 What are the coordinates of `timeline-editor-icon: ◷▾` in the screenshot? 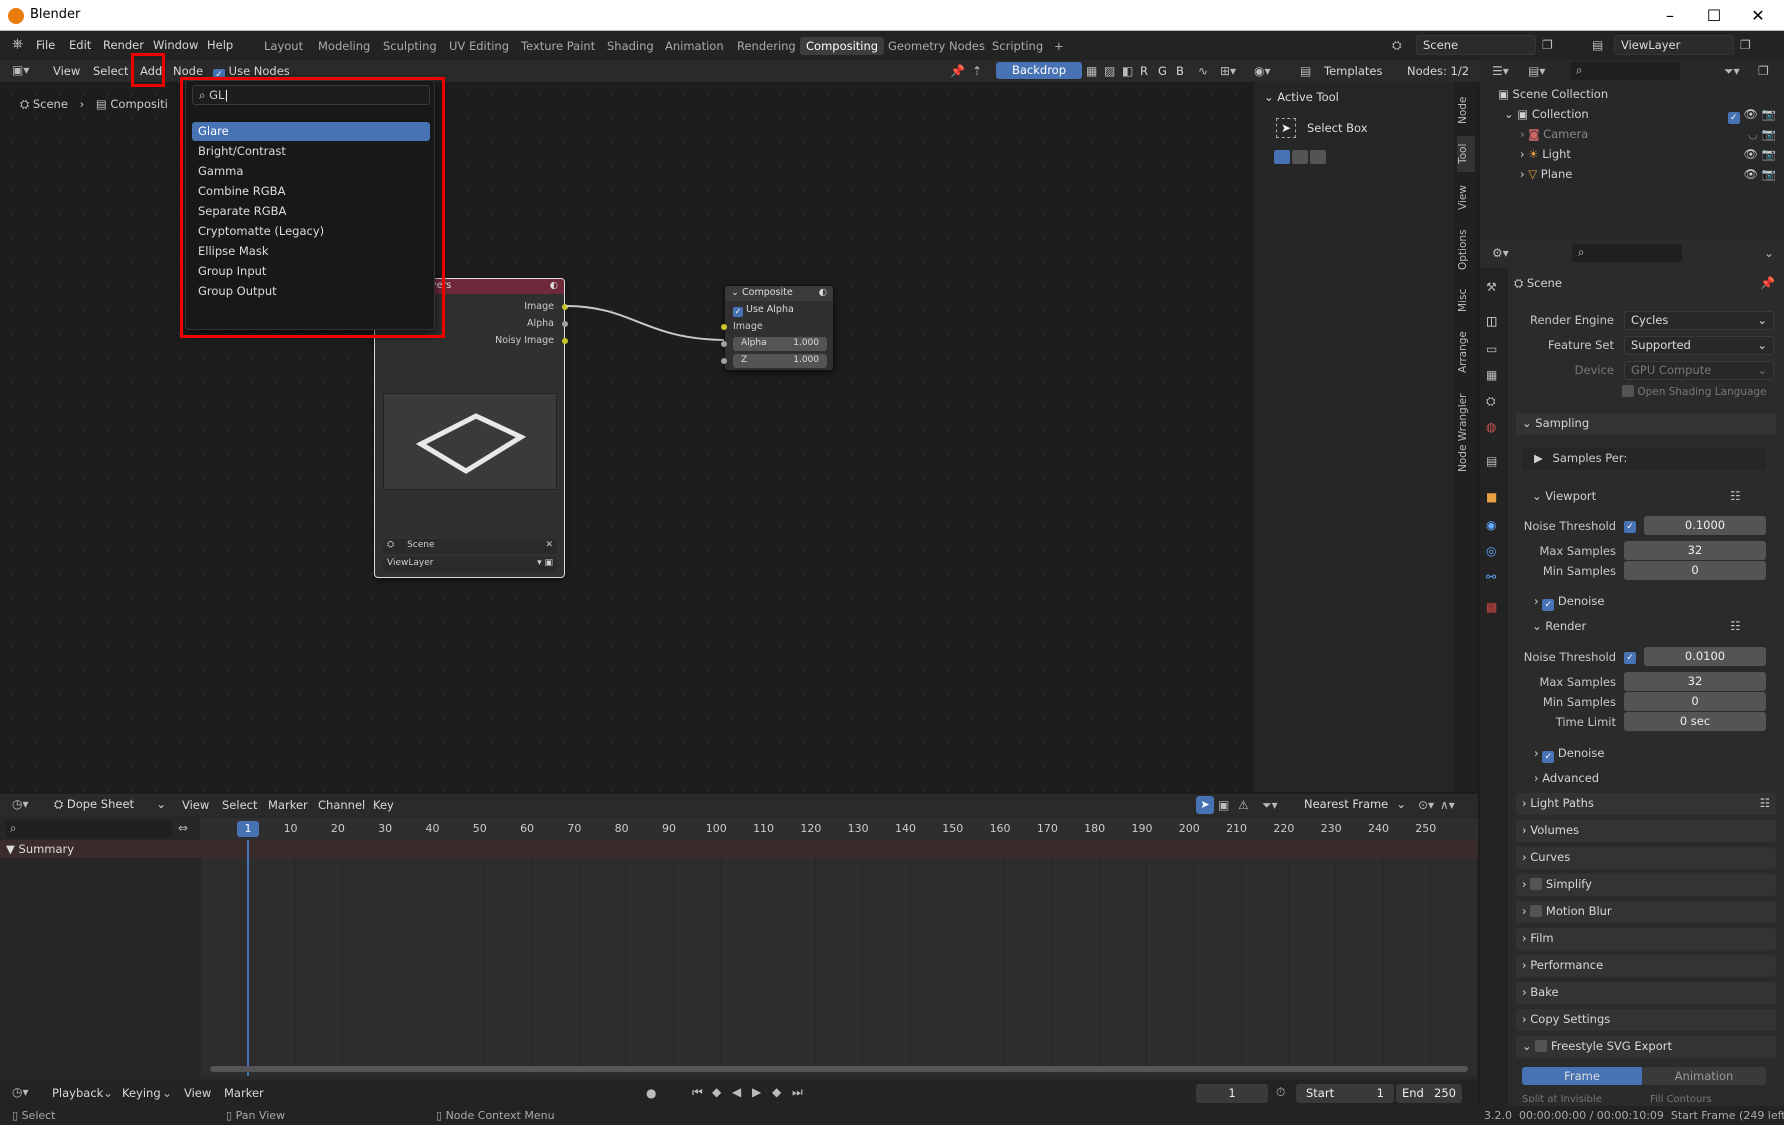 It's located at (20, 1092).